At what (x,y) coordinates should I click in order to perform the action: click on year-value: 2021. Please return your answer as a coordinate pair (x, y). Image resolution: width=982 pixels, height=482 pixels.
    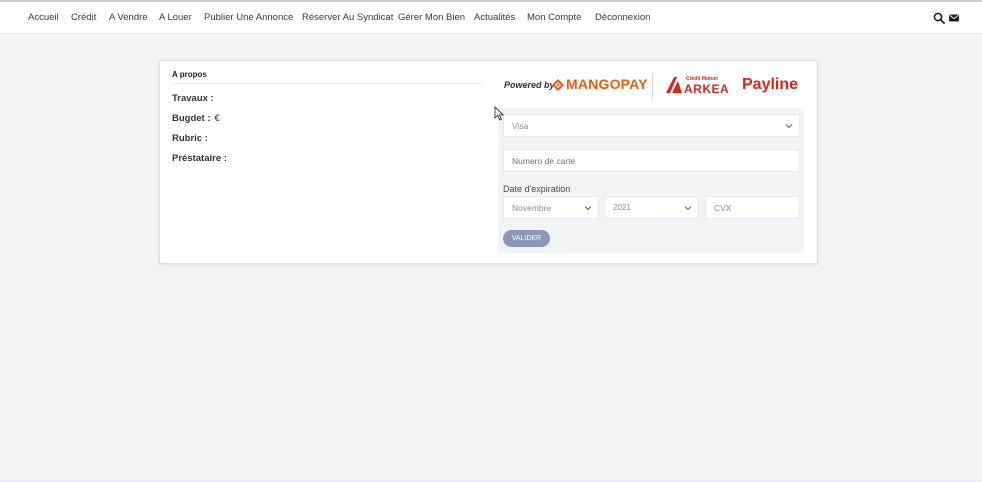
    Looking at the image, I should click on (622, 207).